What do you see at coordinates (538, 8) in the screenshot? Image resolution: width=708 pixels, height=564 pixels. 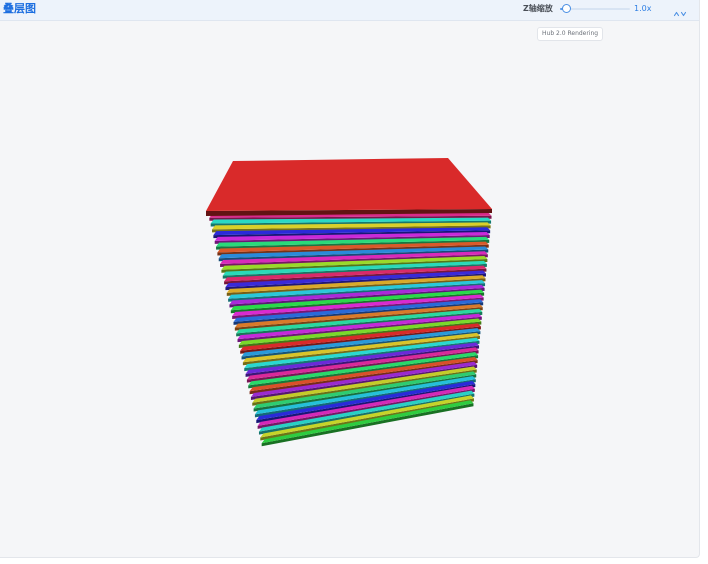 I see `z-scale-label: Z轴缩放` at bounding box center [538, 8].